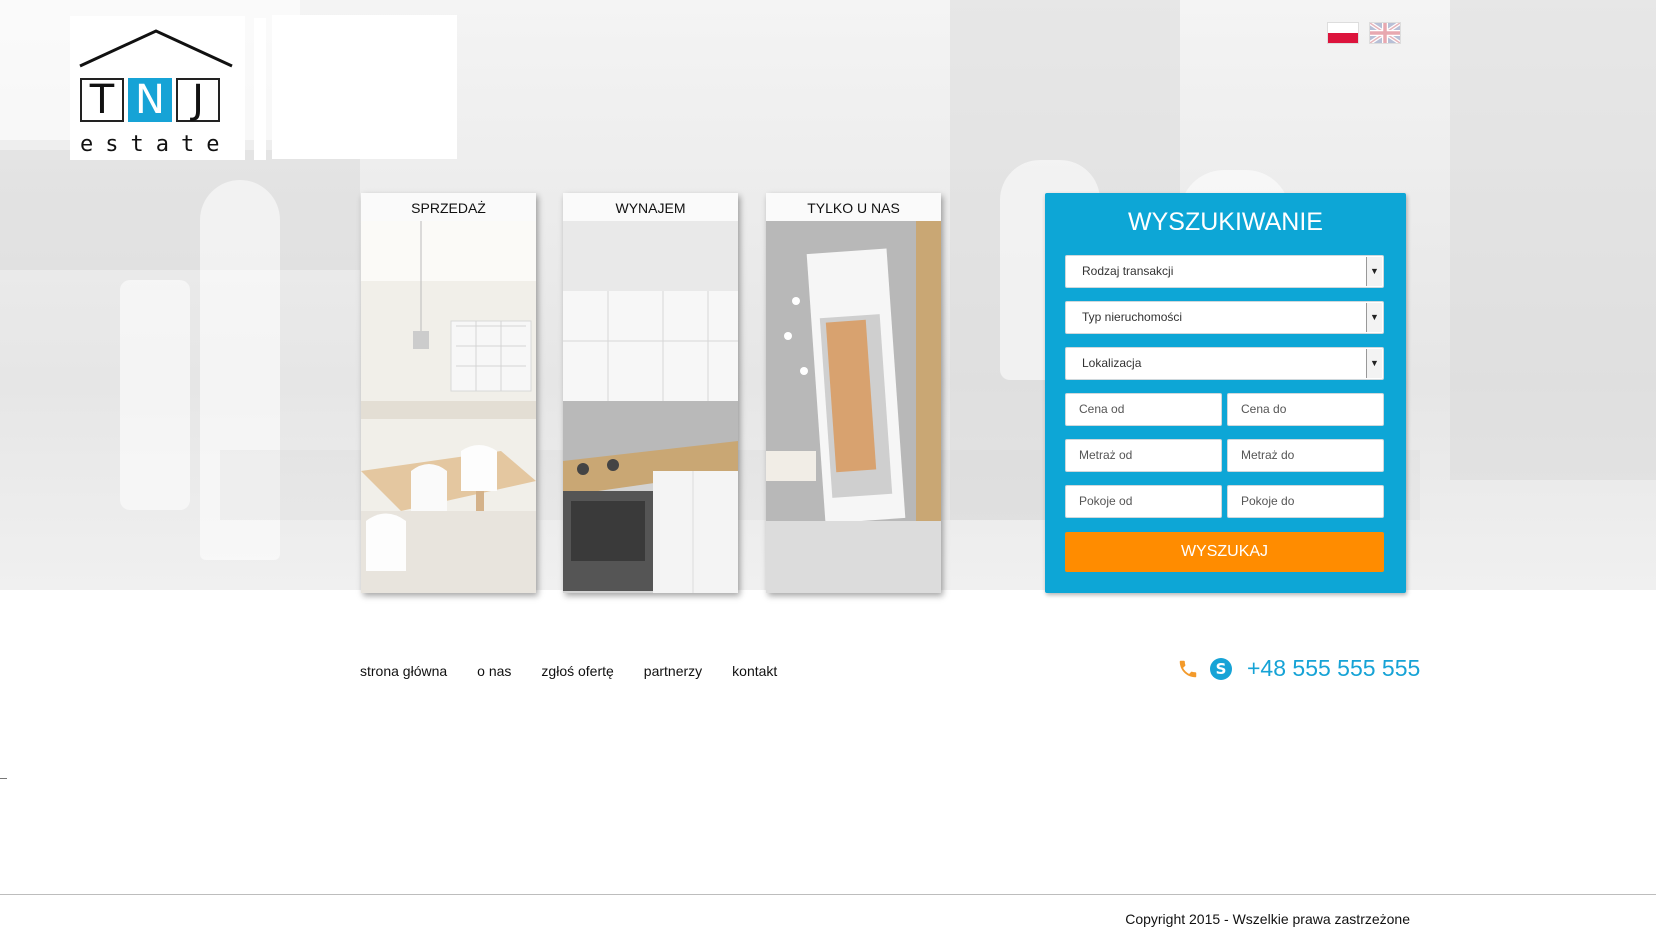 Image resolution: width=1656 pixels, height=936 pixels. What do you see at coordinates (650, 407) in the screenshot?
I see `card-rent-image` at bounding box center [650, 407].